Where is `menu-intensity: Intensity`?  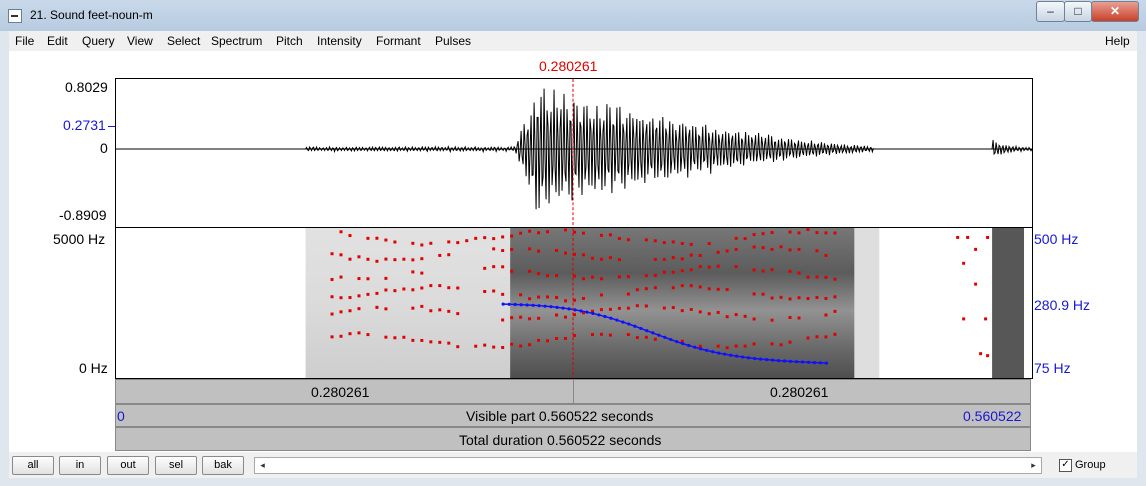
menu-intensity: Intensity is located at coordinates (339, 41).